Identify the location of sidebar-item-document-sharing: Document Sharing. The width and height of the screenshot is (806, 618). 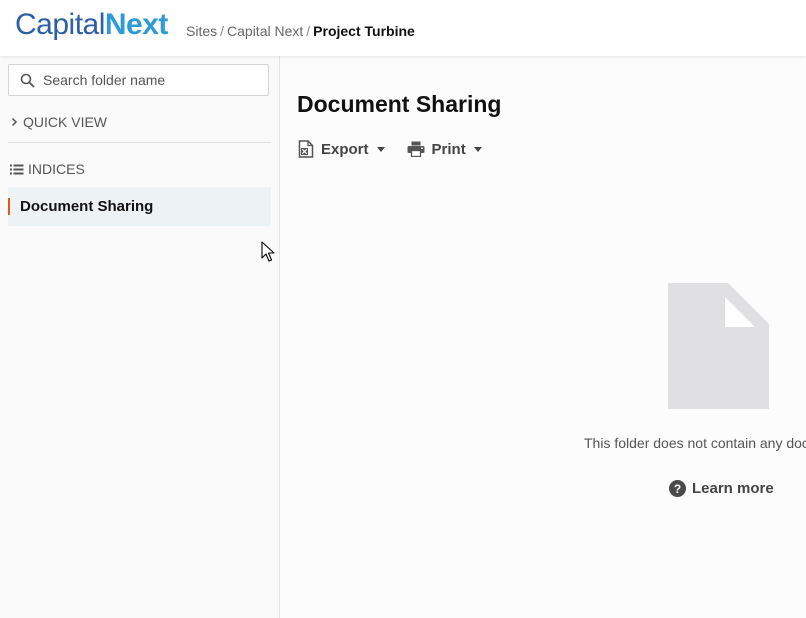
(139, 206).